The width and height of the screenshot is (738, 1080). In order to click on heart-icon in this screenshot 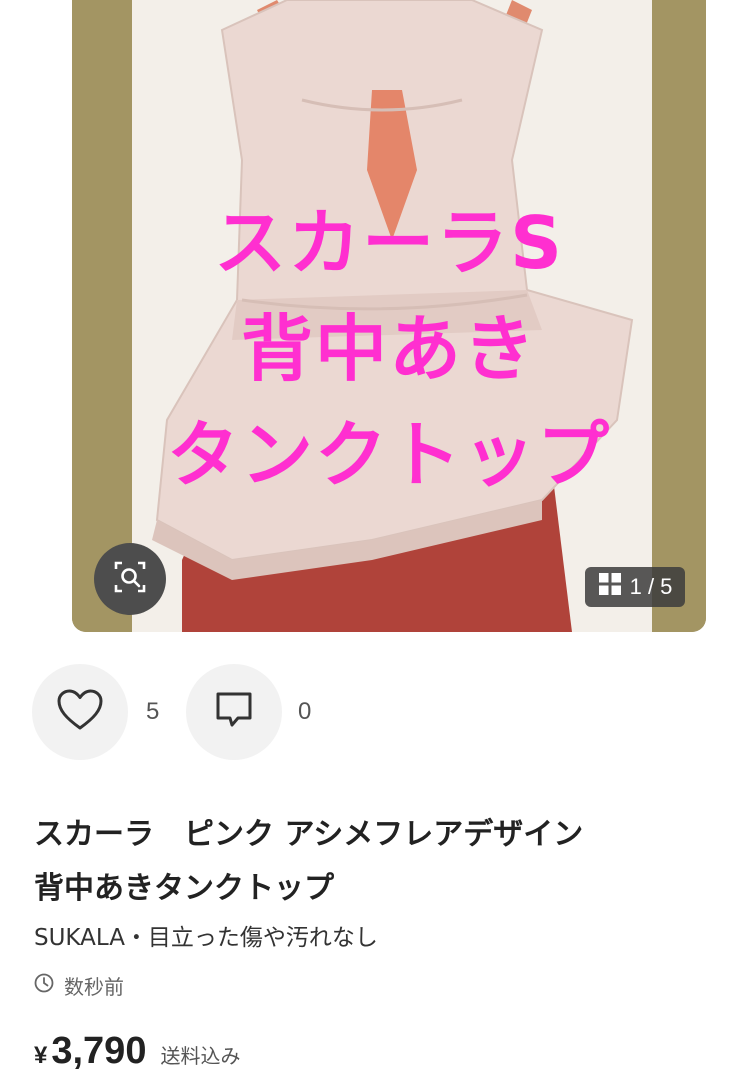, I will do `click(80, 712)`.